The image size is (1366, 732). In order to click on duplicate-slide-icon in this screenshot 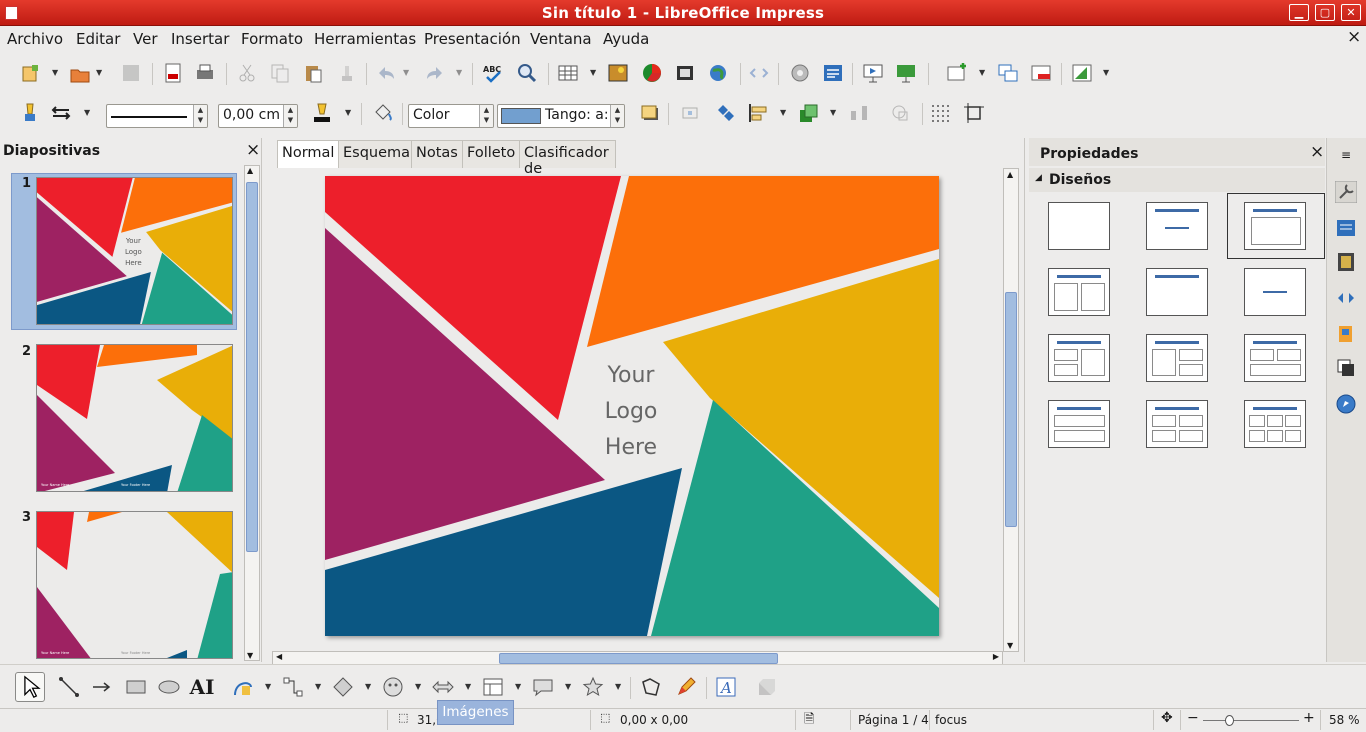, I will do `click(1008, 73)`.